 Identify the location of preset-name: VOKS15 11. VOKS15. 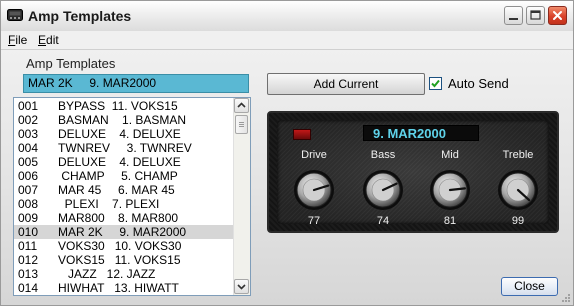
(119, 260).